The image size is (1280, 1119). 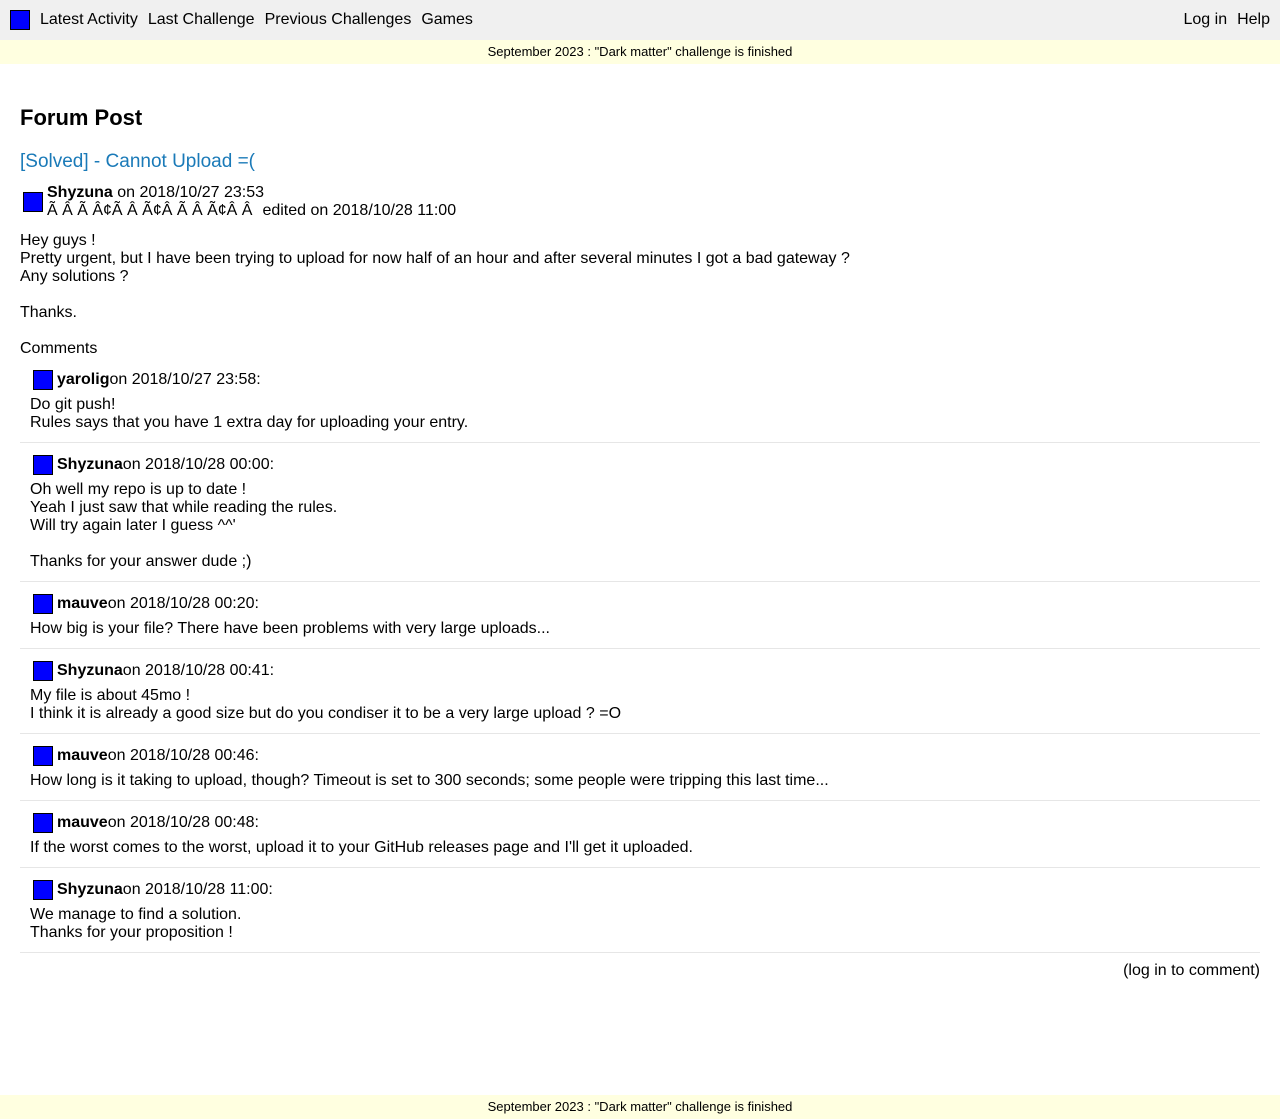 What do you see at coordinates (131, 932) in the screenshot?
I see `comment-line: Thanks for your proposition !` at bounding box center [131, 932].